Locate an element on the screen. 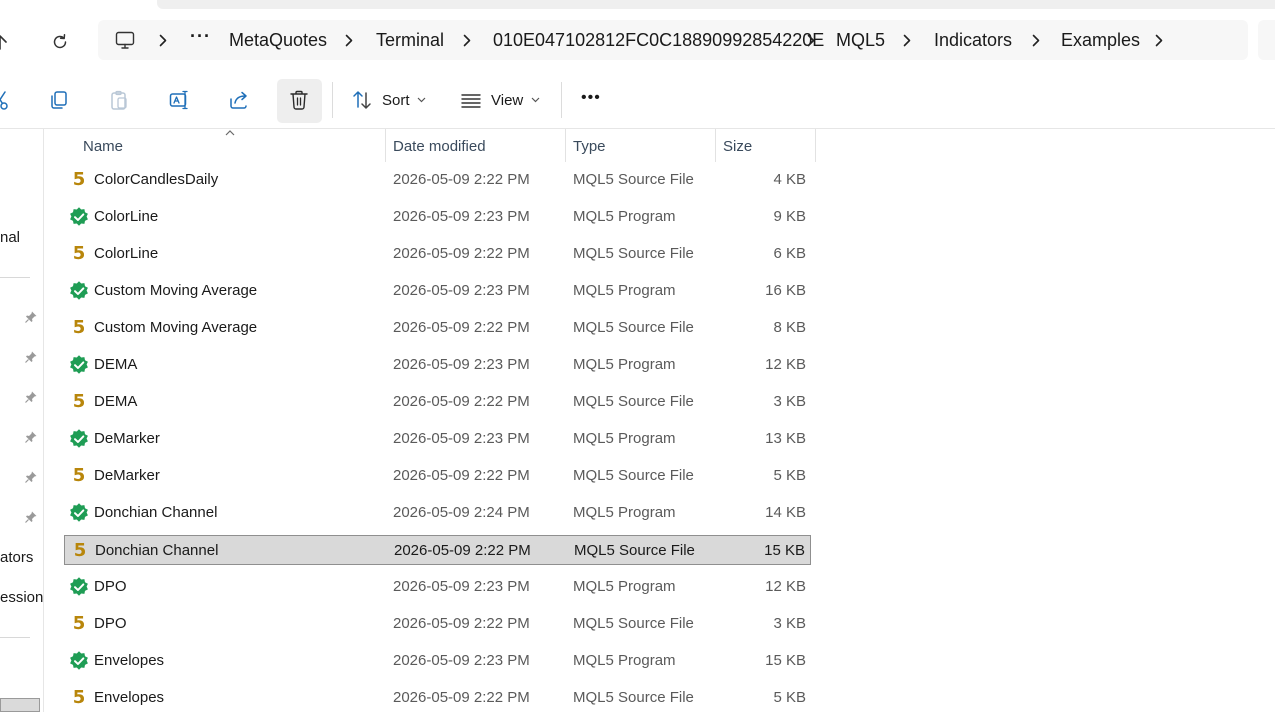 The width and height of the screenshot is (1275, 712). breadcrumb-item-metaquotes: MetaQuotes is located at coordinates (278, 40).